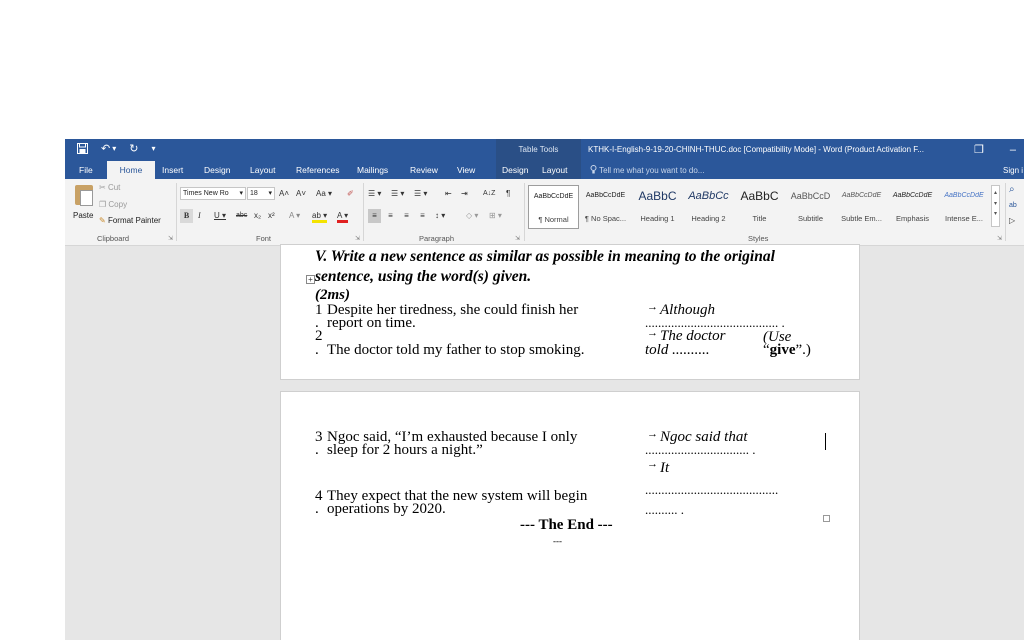 The width and height of the screenshot is (1024, 640). I want to click on tab-file: File, so click(86, 170).